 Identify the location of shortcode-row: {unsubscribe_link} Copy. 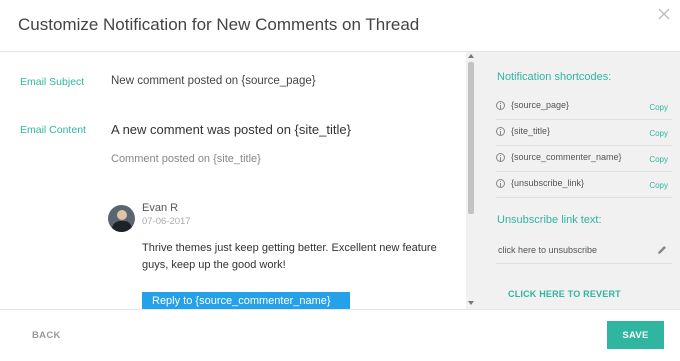
(584, 185).